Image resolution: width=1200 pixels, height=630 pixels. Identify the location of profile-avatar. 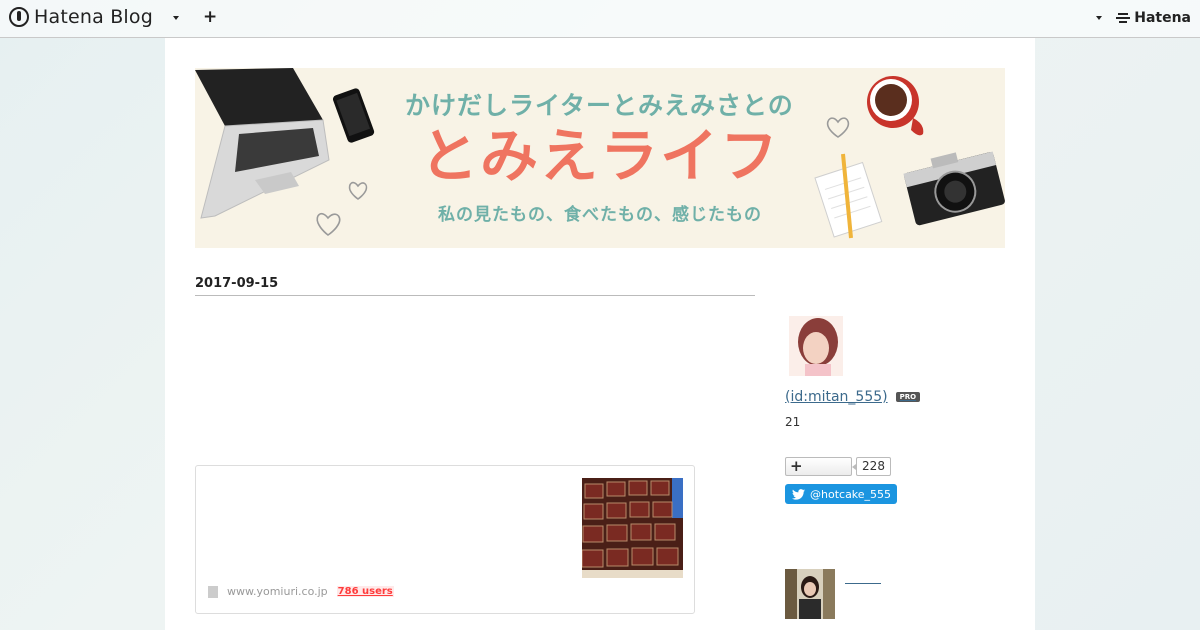
(814, 346).